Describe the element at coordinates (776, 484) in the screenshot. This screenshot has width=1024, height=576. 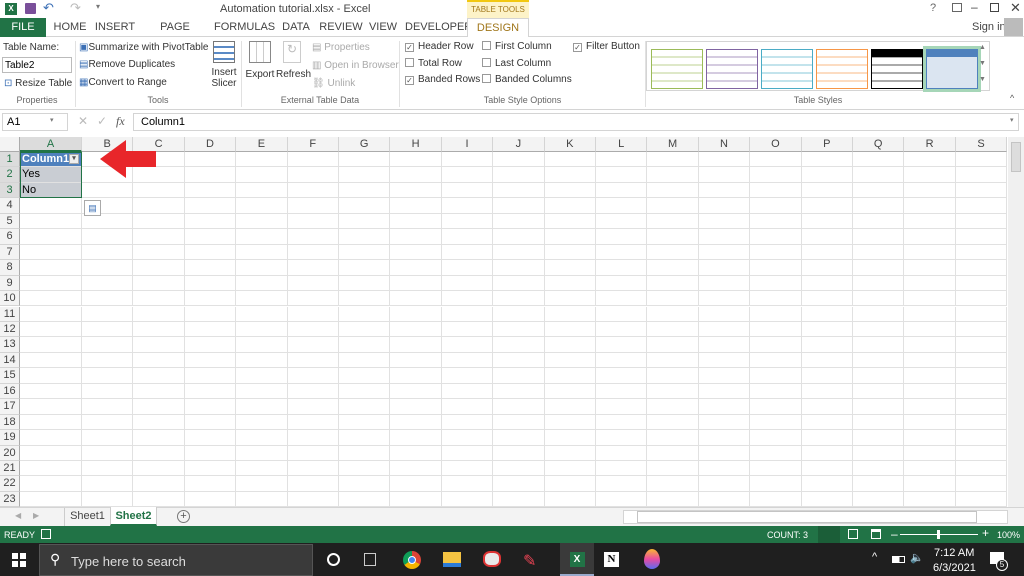
I see `cell-O22` at that location.